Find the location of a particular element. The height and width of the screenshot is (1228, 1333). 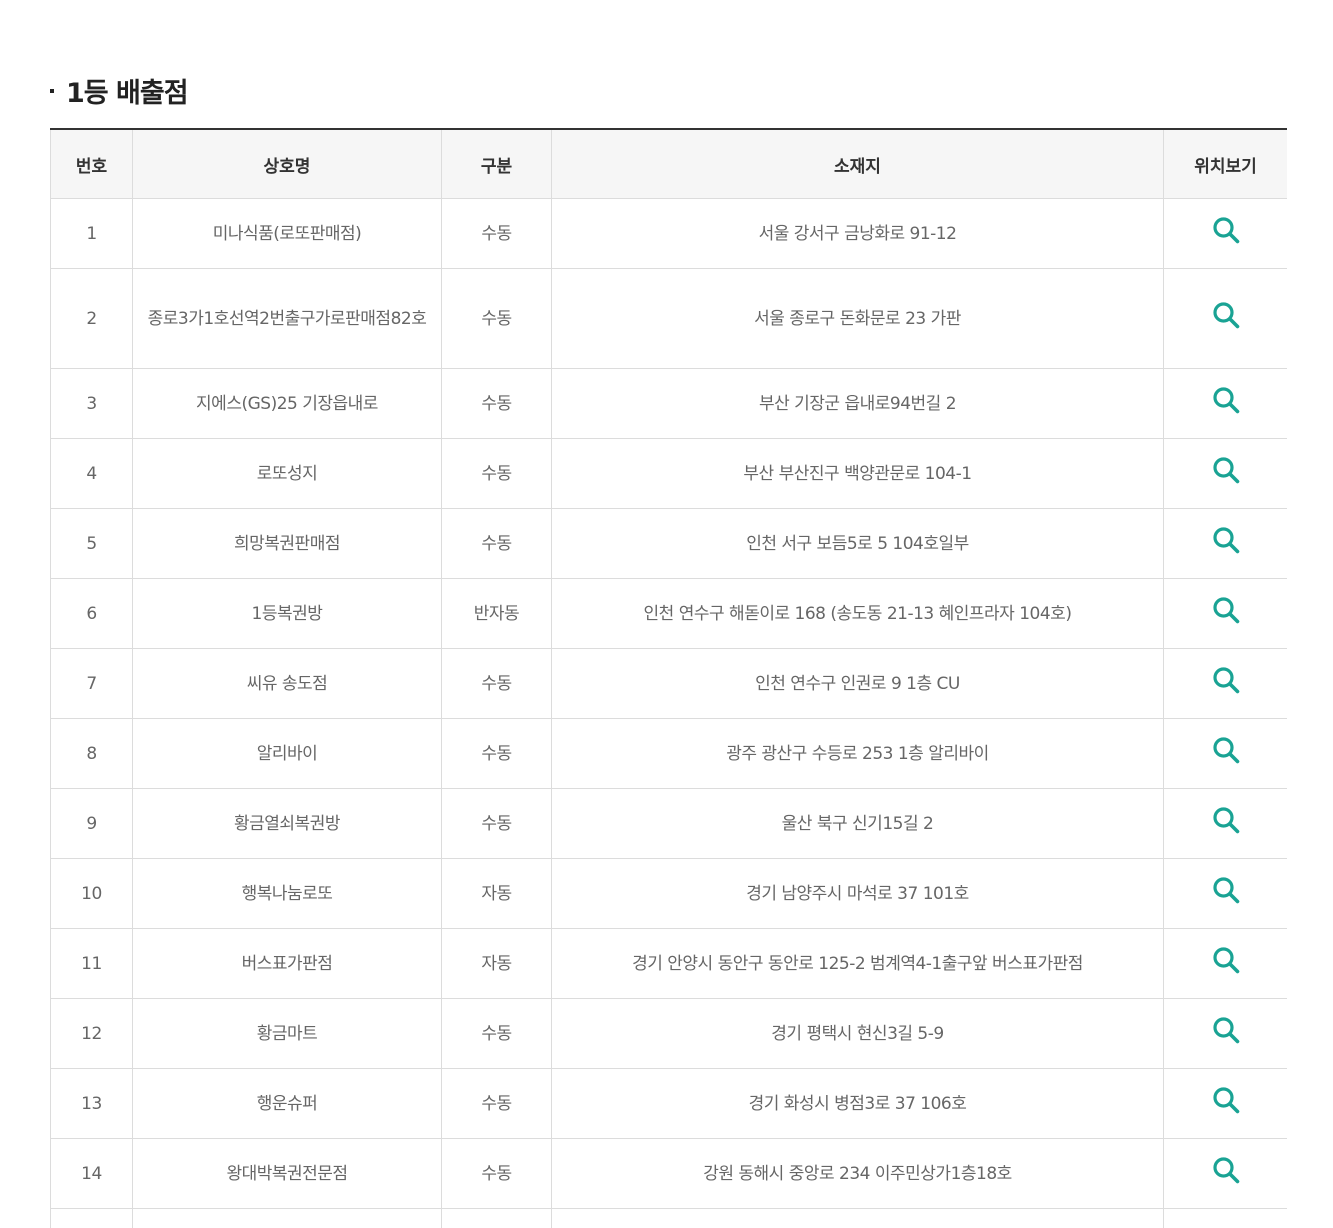

cell-address is located at coordinates (857, 1218).